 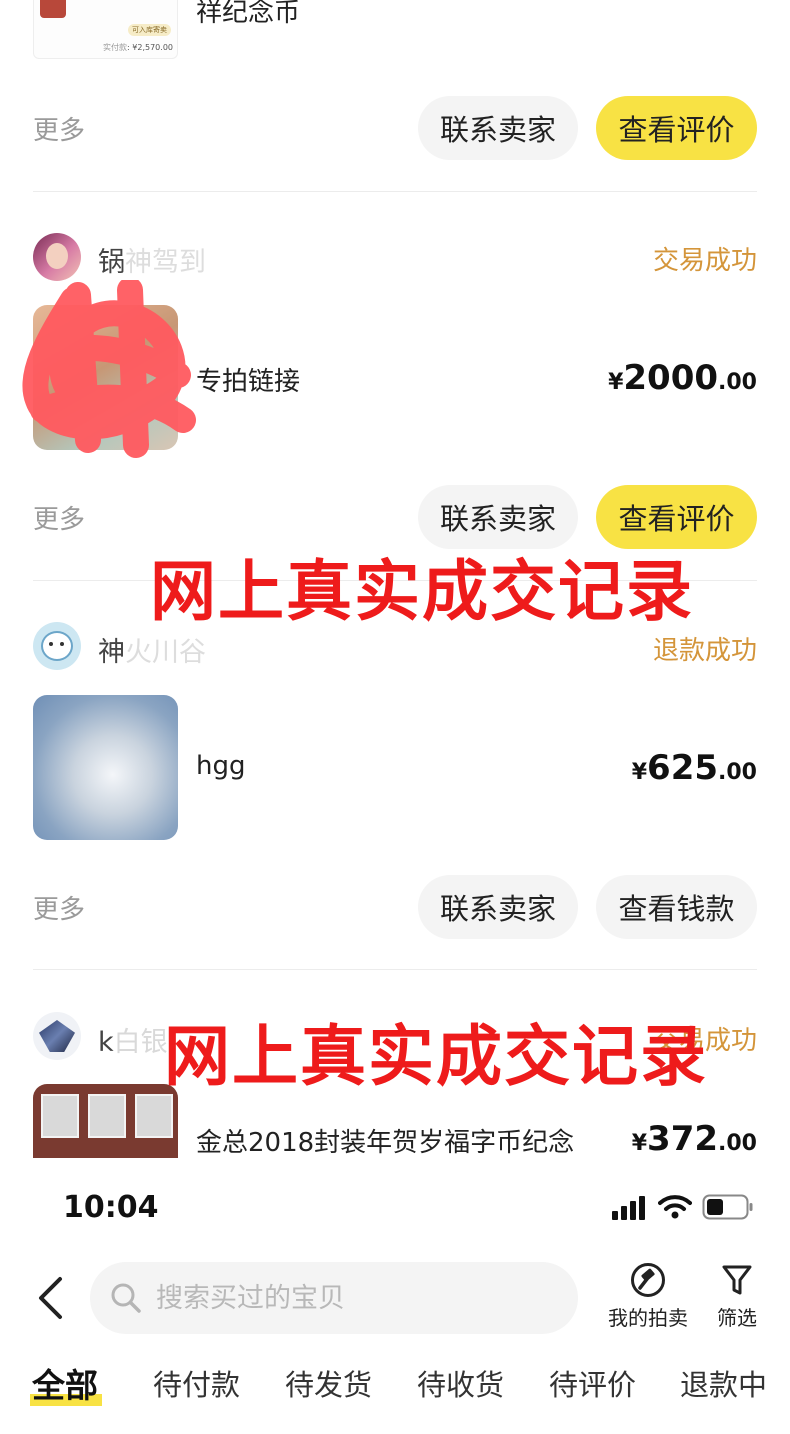 What do you see at coordinates (737, 1280) in the screenshot?
I see `filter-funnel-icon` at bounding box center [737, 1280].